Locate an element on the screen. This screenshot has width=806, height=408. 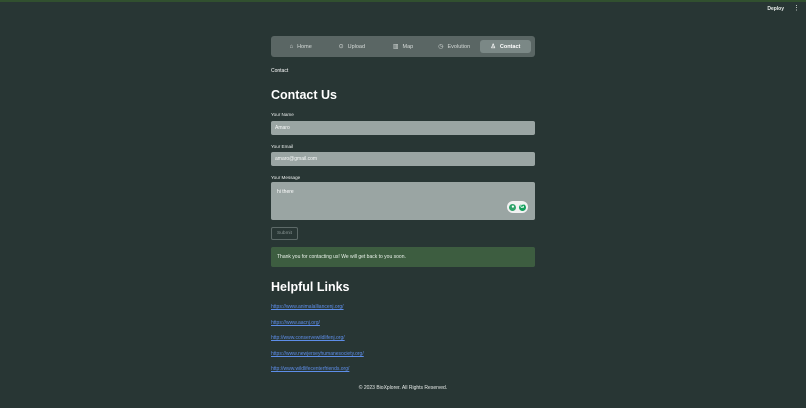
person-icon: ♙ is located at coordinates (493, 46).